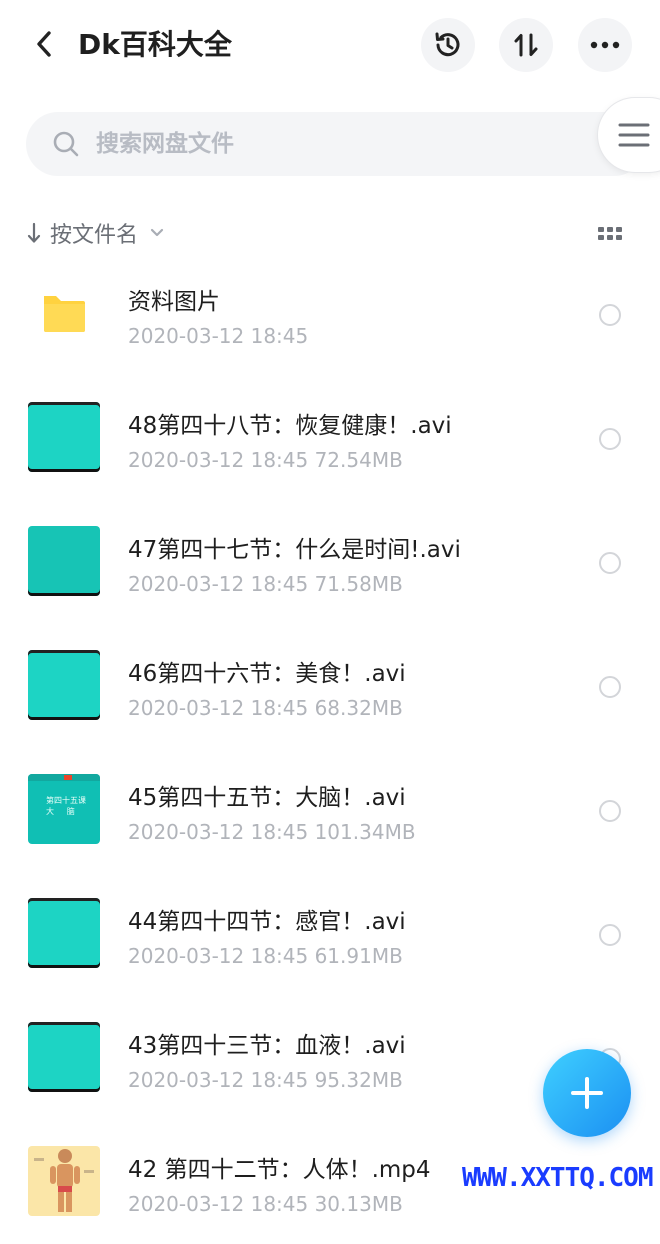 The width and height of the screenshot is (660, 1244). Describe the element at coordinates (267, 798) in the screenshot. I see `file-name: 45第四十五节：大脑！.avi` at that location.